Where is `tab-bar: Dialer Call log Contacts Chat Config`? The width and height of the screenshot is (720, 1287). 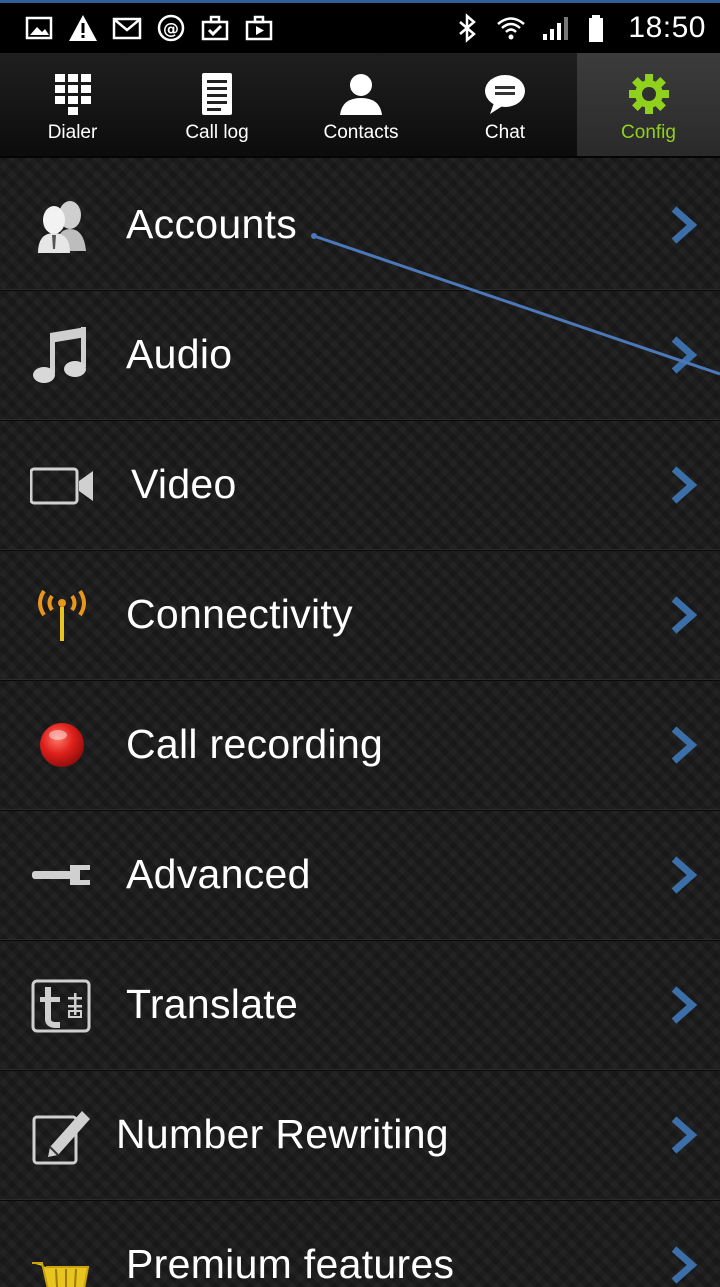
tab-bar: Dialer Call log Contacts Chat Config is located at coordinates (360, 105).